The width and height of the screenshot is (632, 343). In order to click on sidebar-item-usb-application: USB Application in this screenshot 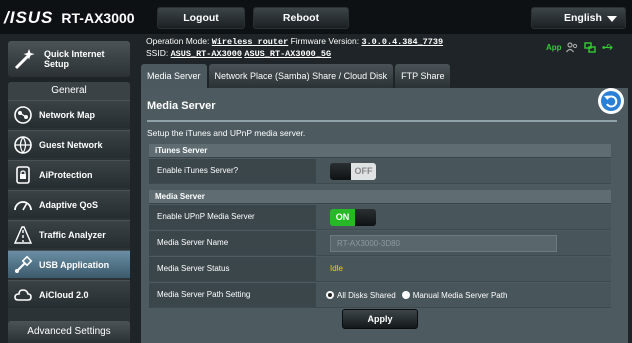, I will do `click(69, 264)`.